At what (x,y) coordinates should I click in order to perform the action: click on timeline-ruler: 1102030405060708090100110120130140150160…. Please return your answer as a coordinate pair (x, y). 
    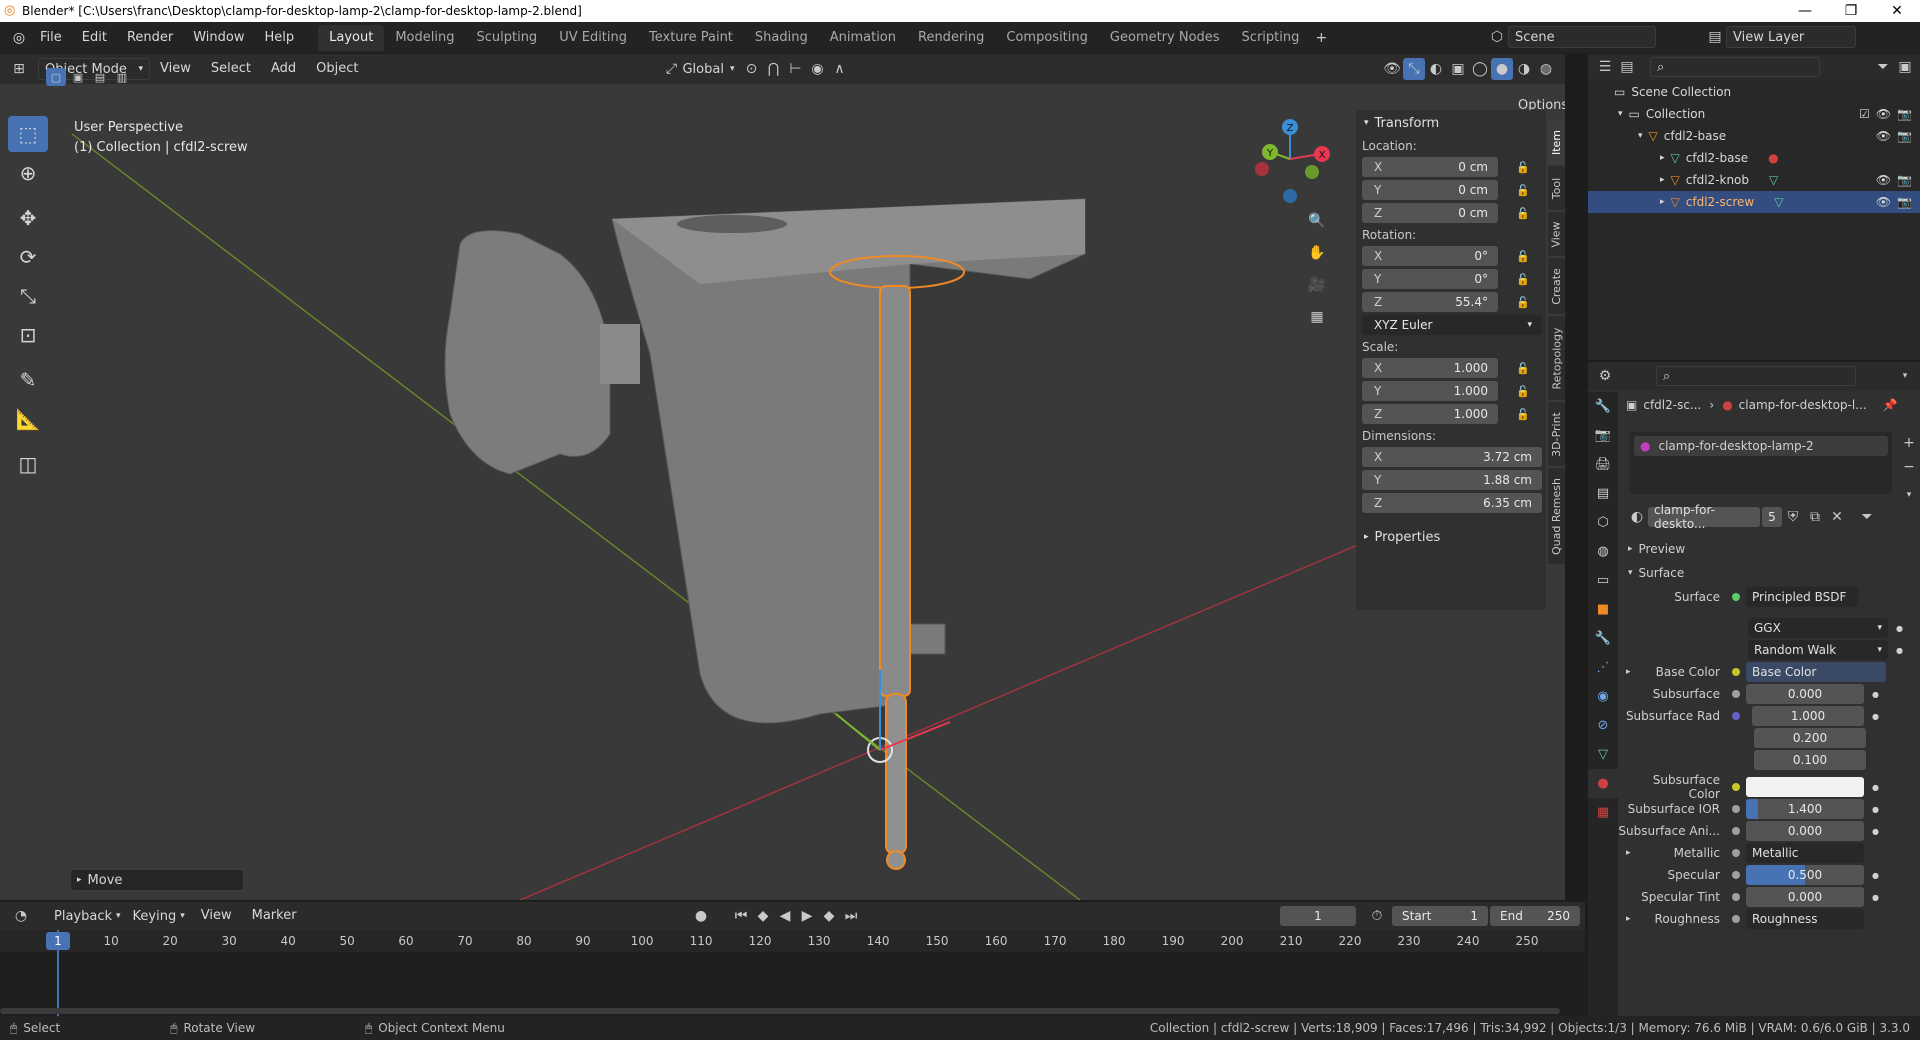
    Looking at the image, I should click on (792, 941).